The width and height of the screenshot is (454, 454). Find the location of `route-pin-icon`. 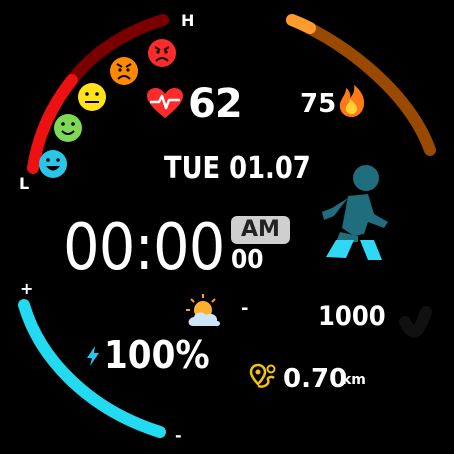

route-pin-icon is located at coordinates (262, 375).